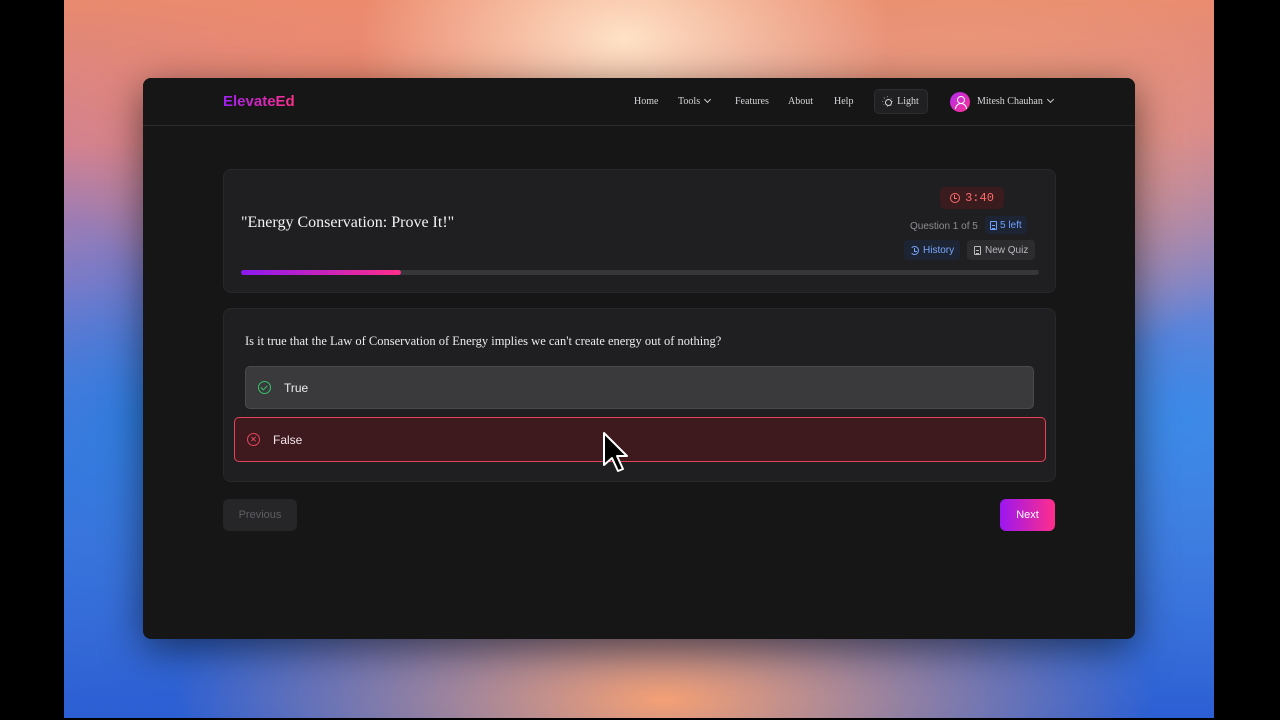  Describe the element at coordinates (1027, 515) in the screenshot. I see `next-button: Next` at that location.